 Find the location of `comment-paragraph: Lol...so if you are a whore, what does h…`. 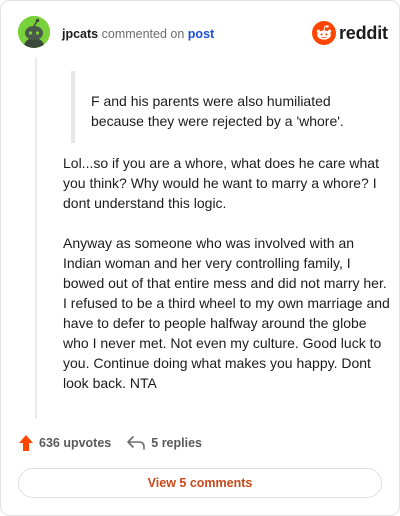

comment-paragraph: Lol...so if you are a whore, what does h… is located at coordinates (221, 183).